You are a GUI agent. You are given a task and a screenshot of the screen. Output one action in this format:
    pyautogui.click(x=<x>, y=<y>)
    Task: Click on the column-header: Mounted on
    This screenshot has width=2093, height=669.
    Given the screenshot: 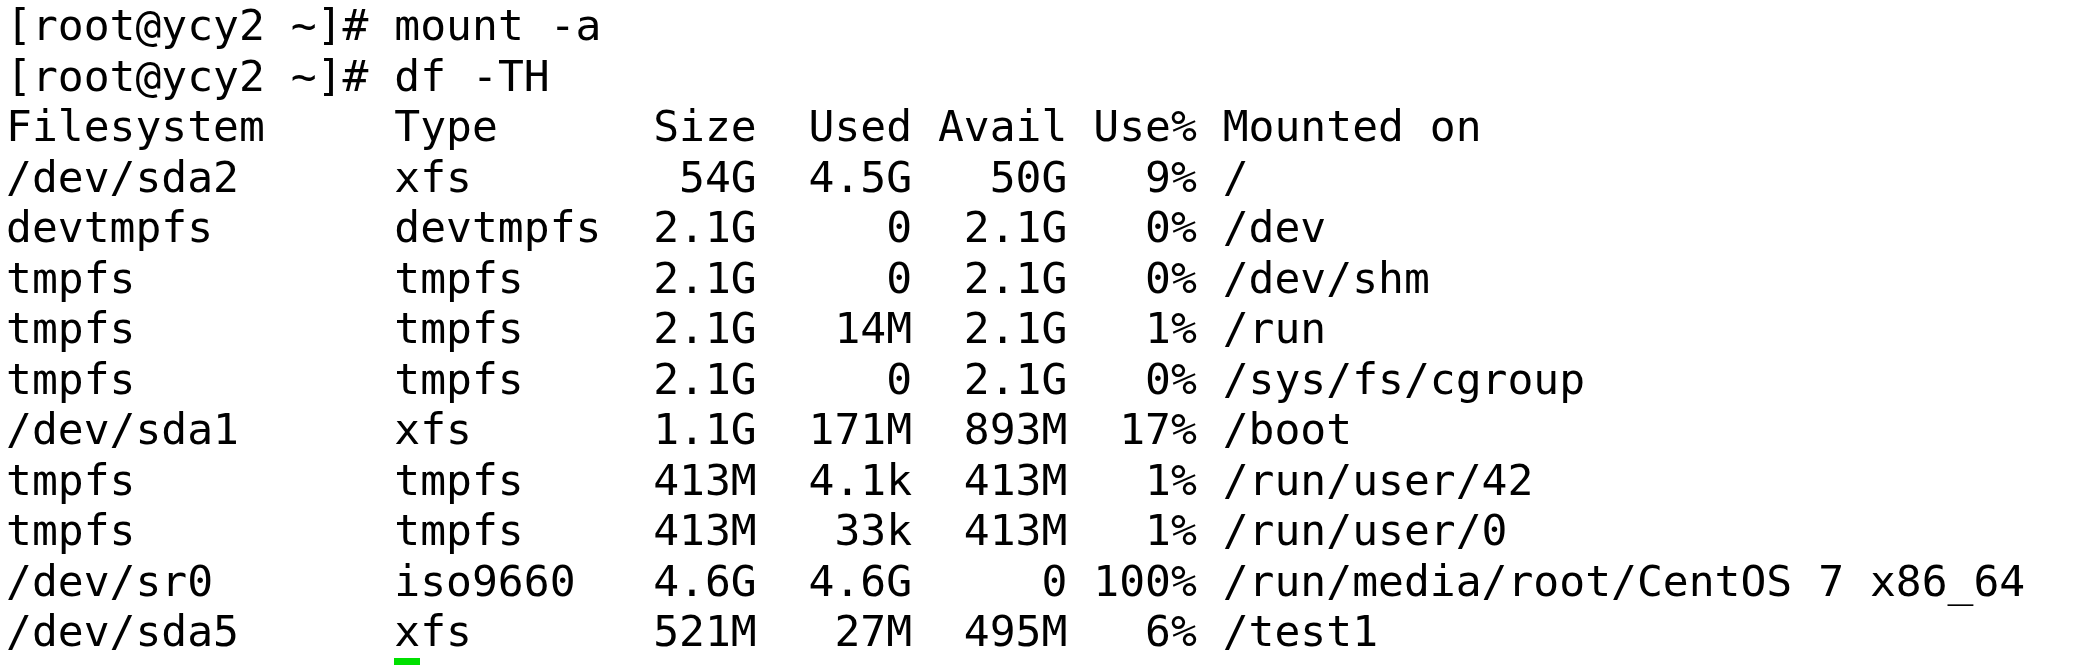 What is the action you would take?
    pyautogui.click(x=1352, y=126)
    